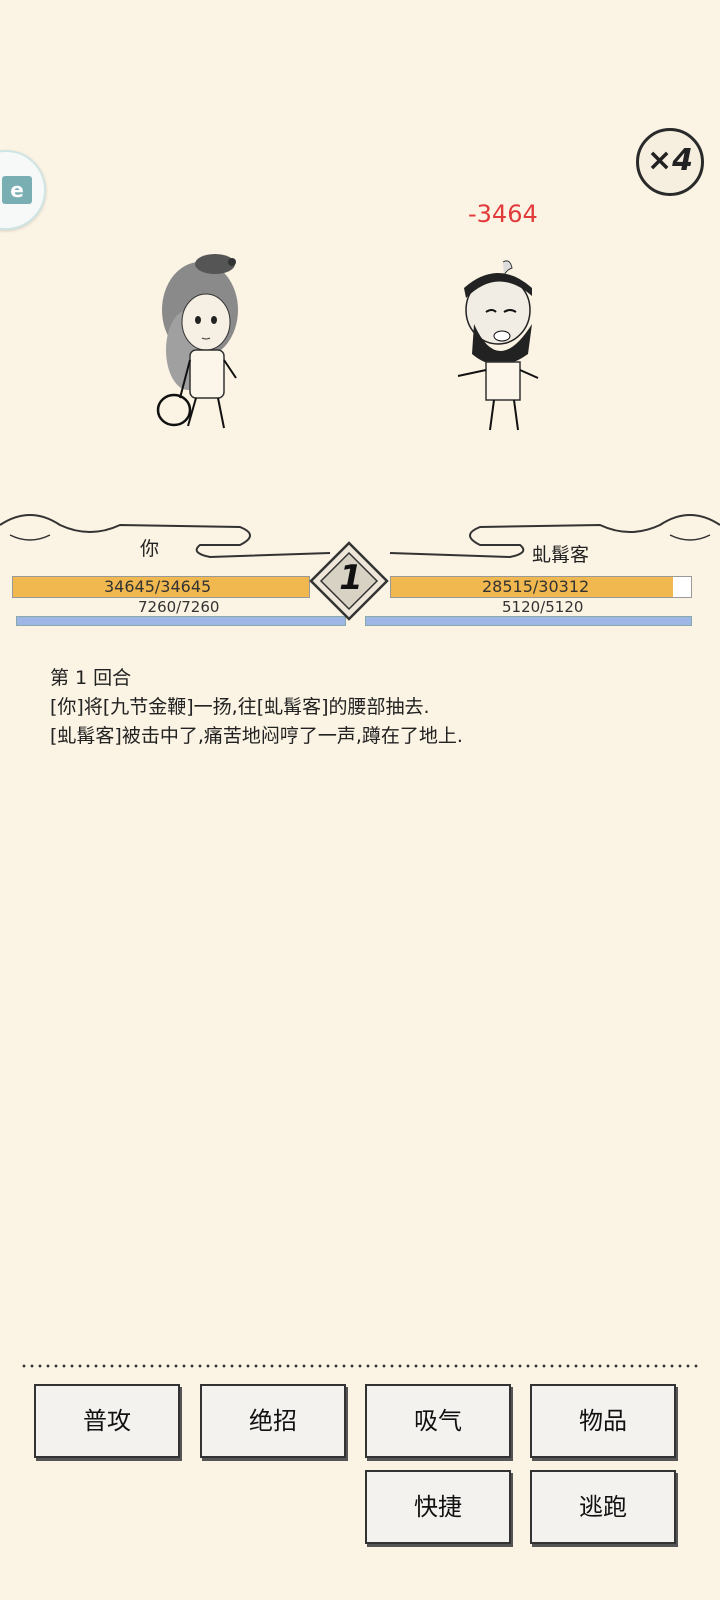 The width and height of the screenshot is (720, 1600). Describe the element at coordinates (197, 341) in the screenshot. I see `hero-character` at that location.